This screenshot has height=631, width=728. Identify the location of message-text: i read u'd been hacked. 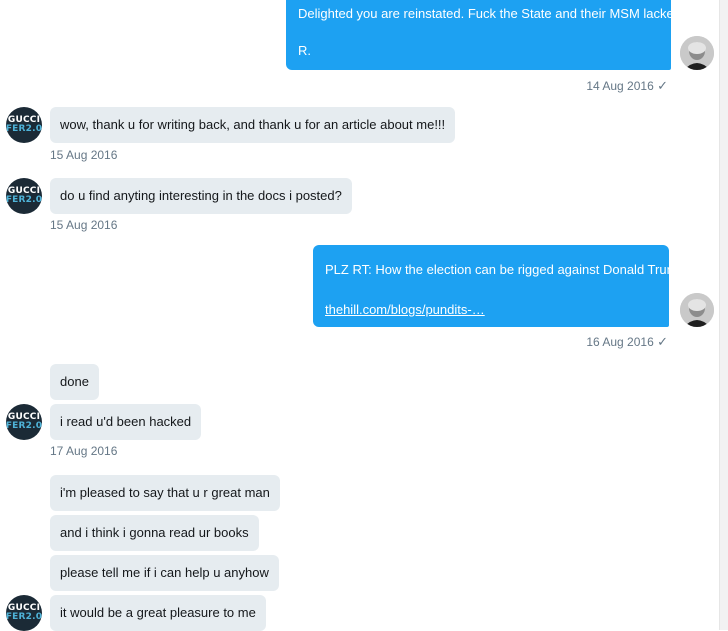
(126, 421).